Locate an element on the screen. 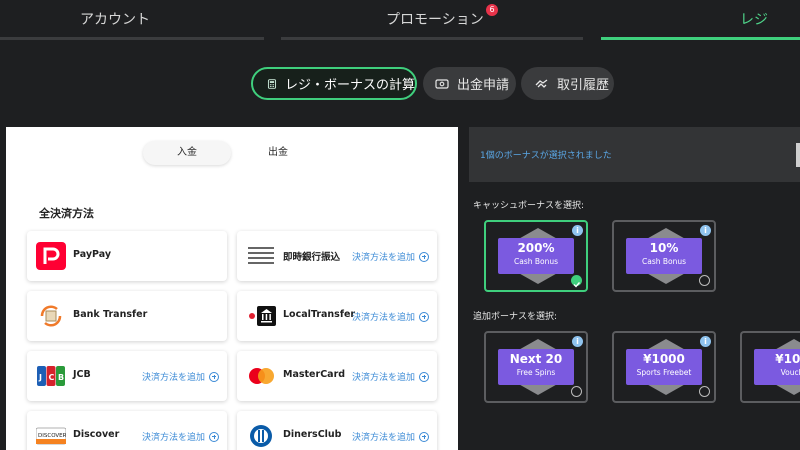 Image resolution: width=800 pixels, height=450 pixels. payment-method-name: LocalTransfer is located at coordinates (319, 314).